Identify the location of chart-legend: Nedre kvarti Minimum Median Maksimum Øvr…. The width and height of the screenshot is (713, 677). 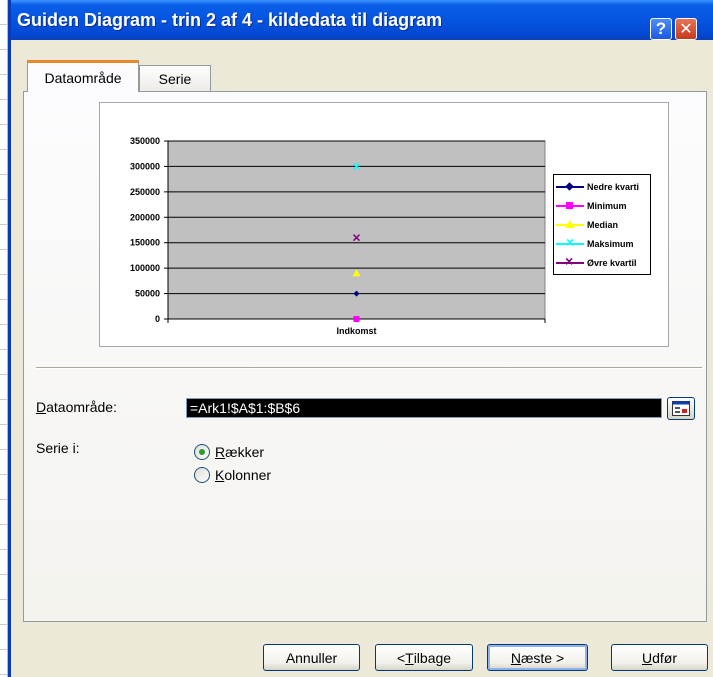
(602, 224).